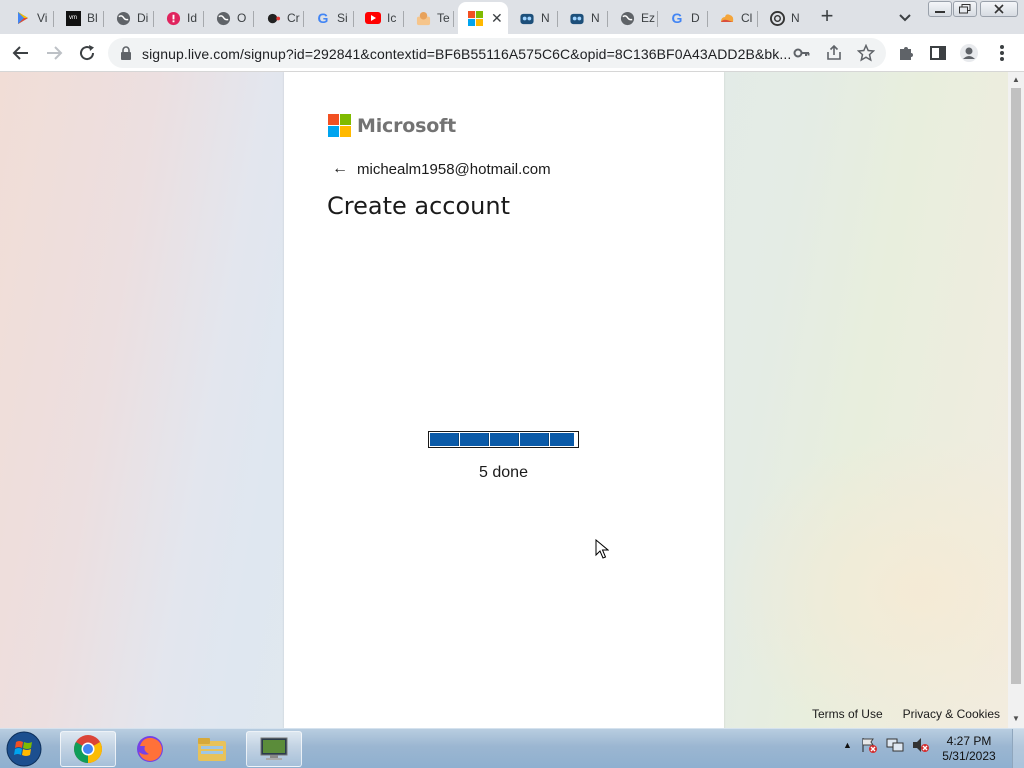 This screenshot has width=1024, height=768. I want to click on google-icon: G, so click(677, 18).